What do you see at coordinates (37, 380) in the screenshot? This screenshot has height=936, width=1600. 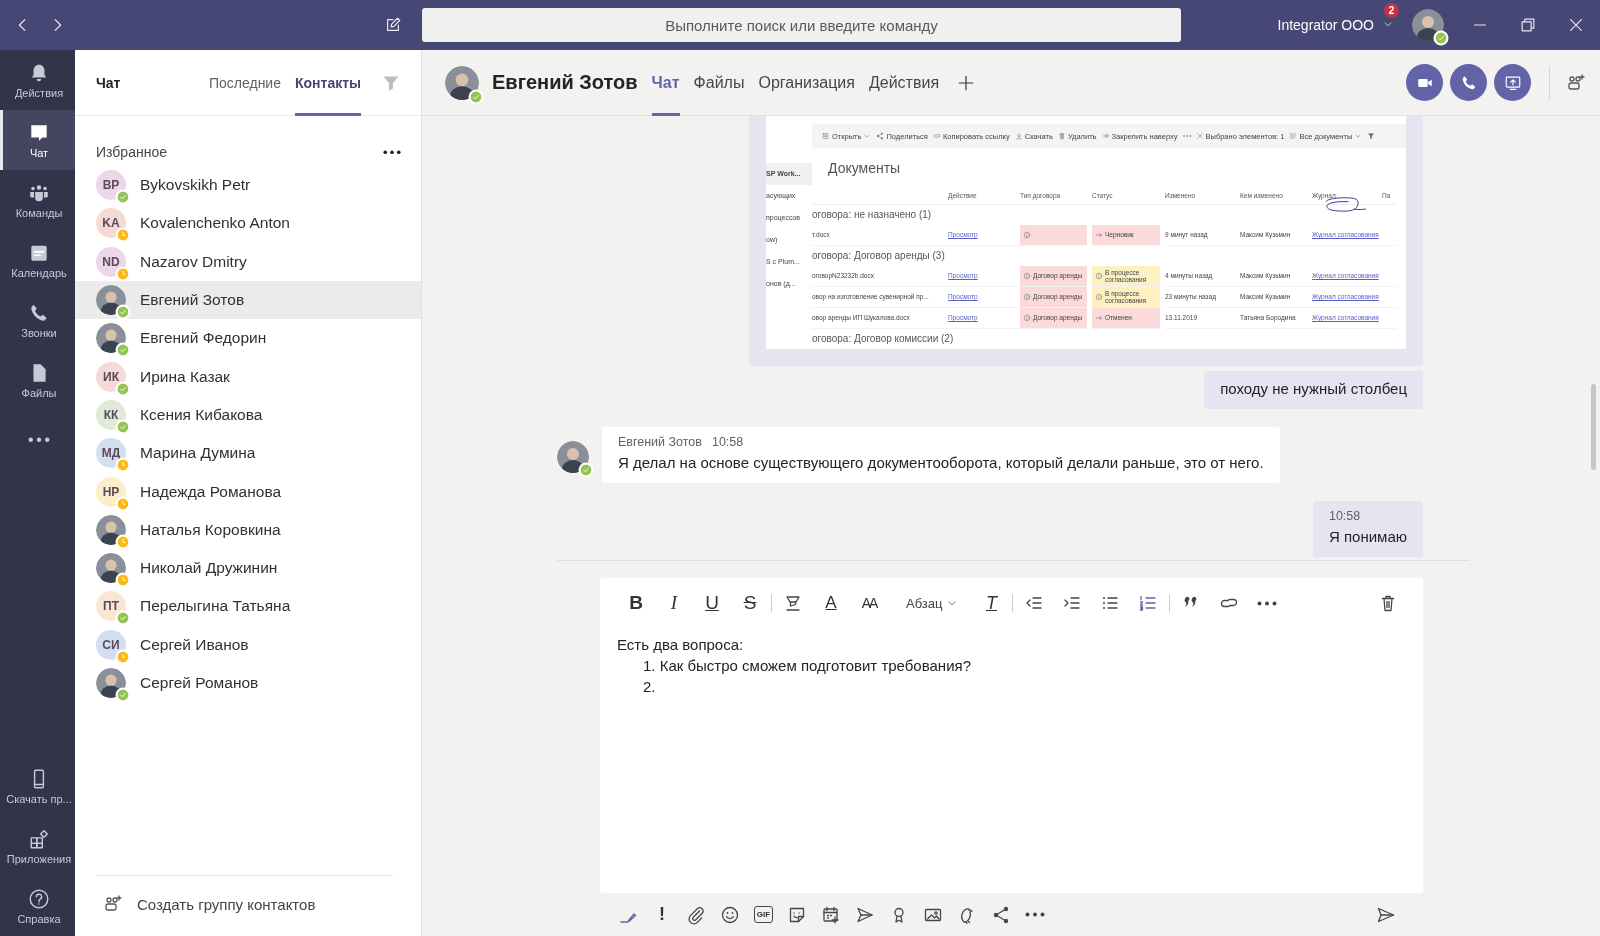 I see `nav-button: Файлы` at bounding box center [37, 380].